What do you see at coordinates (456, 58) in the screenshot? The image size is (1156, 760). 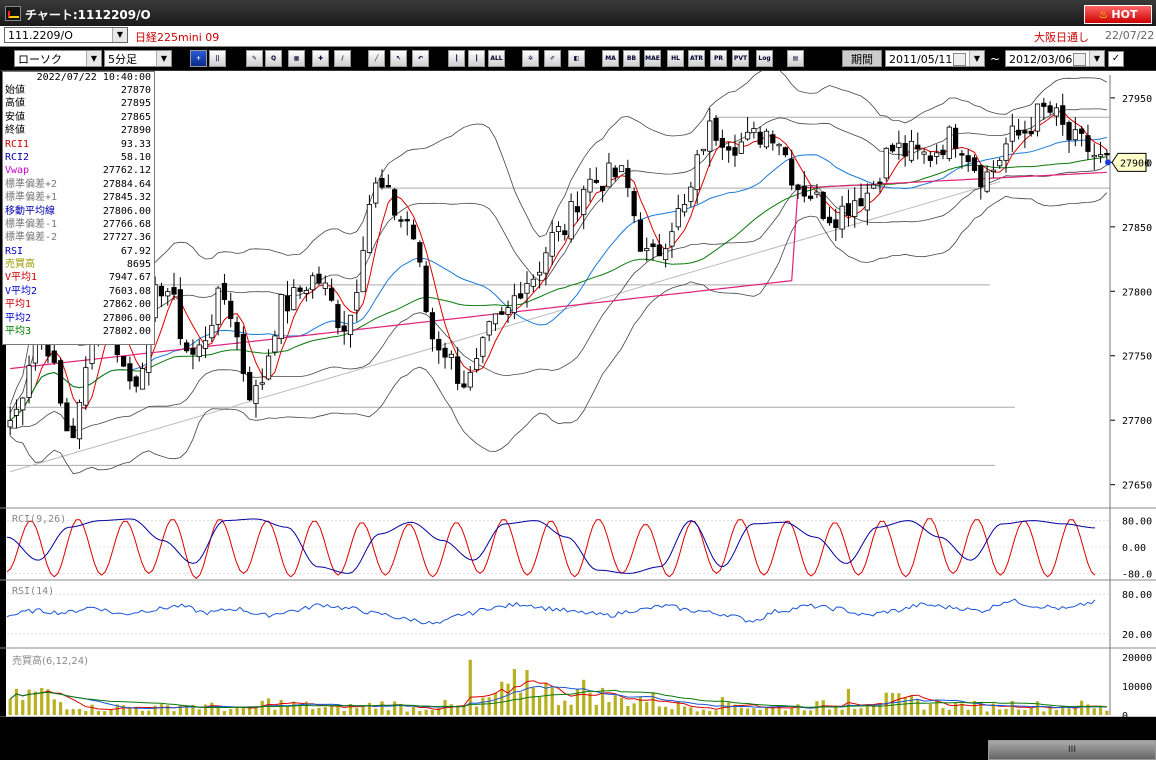 I see `candle-icon: ┃` at bounding box center [456, 58].